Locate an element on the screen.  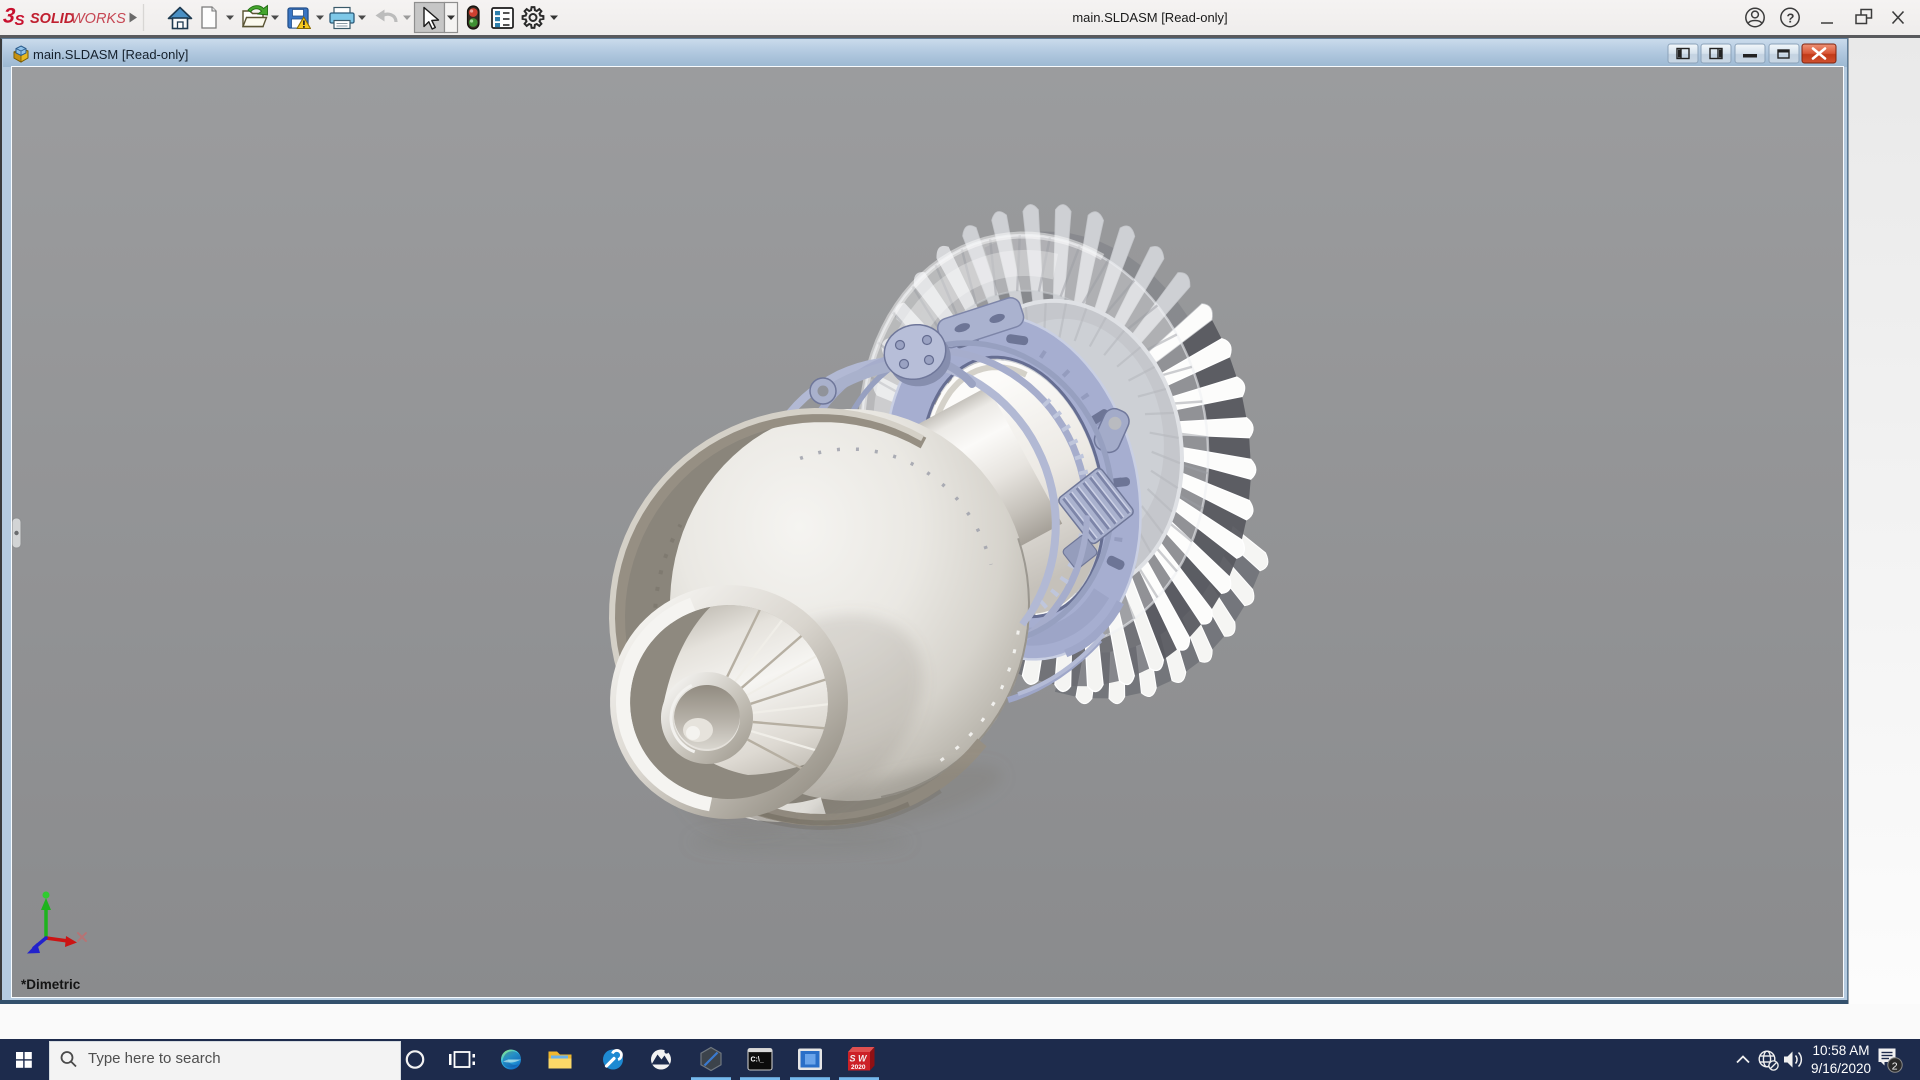
svg-text: *Dimetric is located at coordinates (51, 984).